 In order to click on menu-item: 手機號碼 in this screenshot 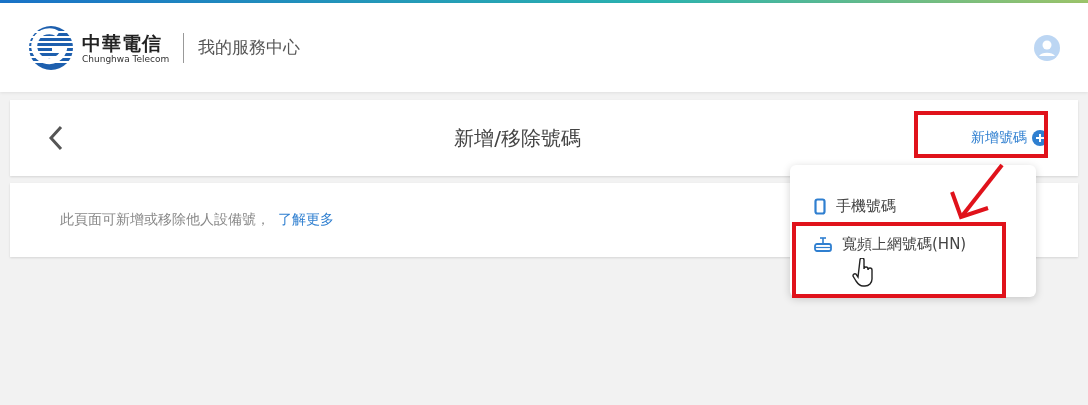, I will do `click(913, 206)`.